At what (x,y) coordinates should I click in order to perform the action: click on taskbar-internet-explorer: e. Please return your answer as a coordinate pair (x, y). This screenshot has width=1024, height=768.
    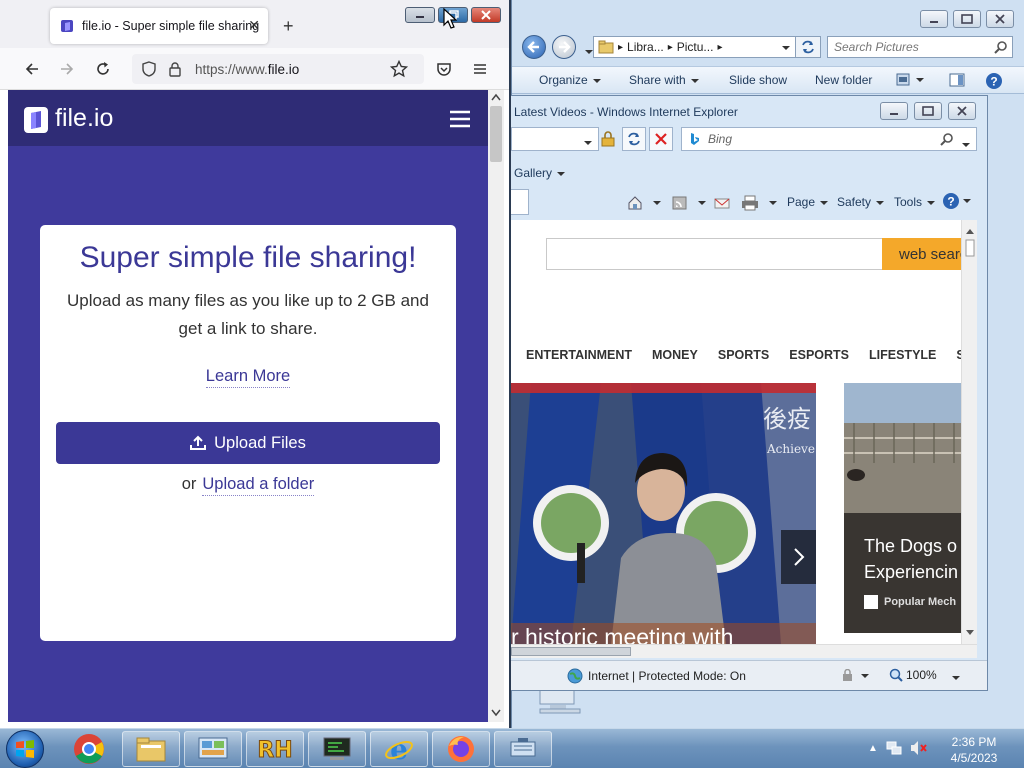
    Looking at the image, I should click on (399, 749).